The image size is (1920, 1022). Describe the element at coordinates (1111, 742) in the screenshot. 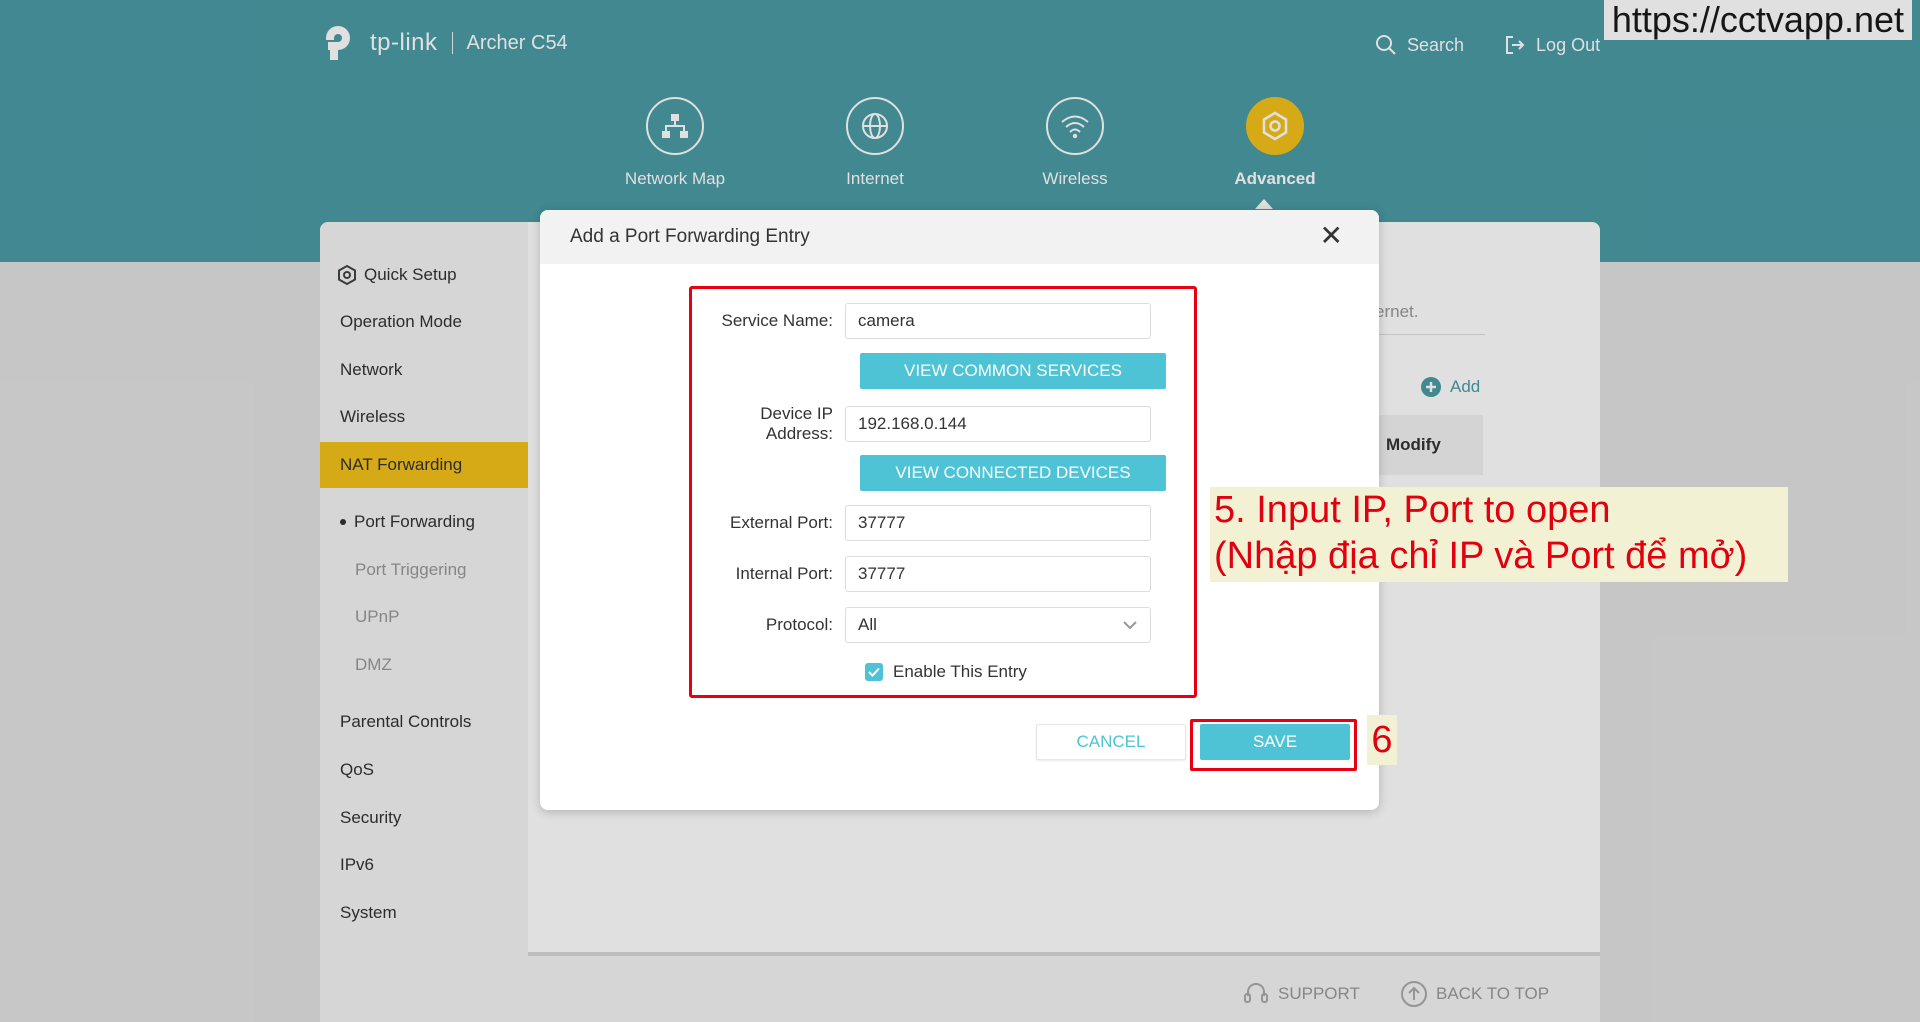

I see `cancel-button: CANCEL` at that location.